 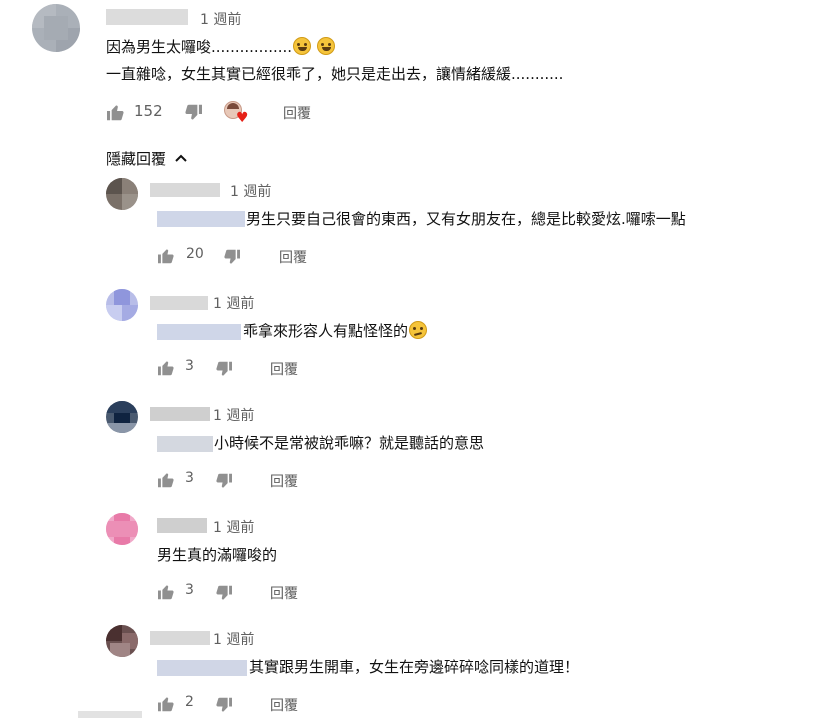 What do you see at coordinates (217, 555) in the screenshot?
I see `comment-text: 男生真的滿囉唆的` at bounding box center [217, 555].